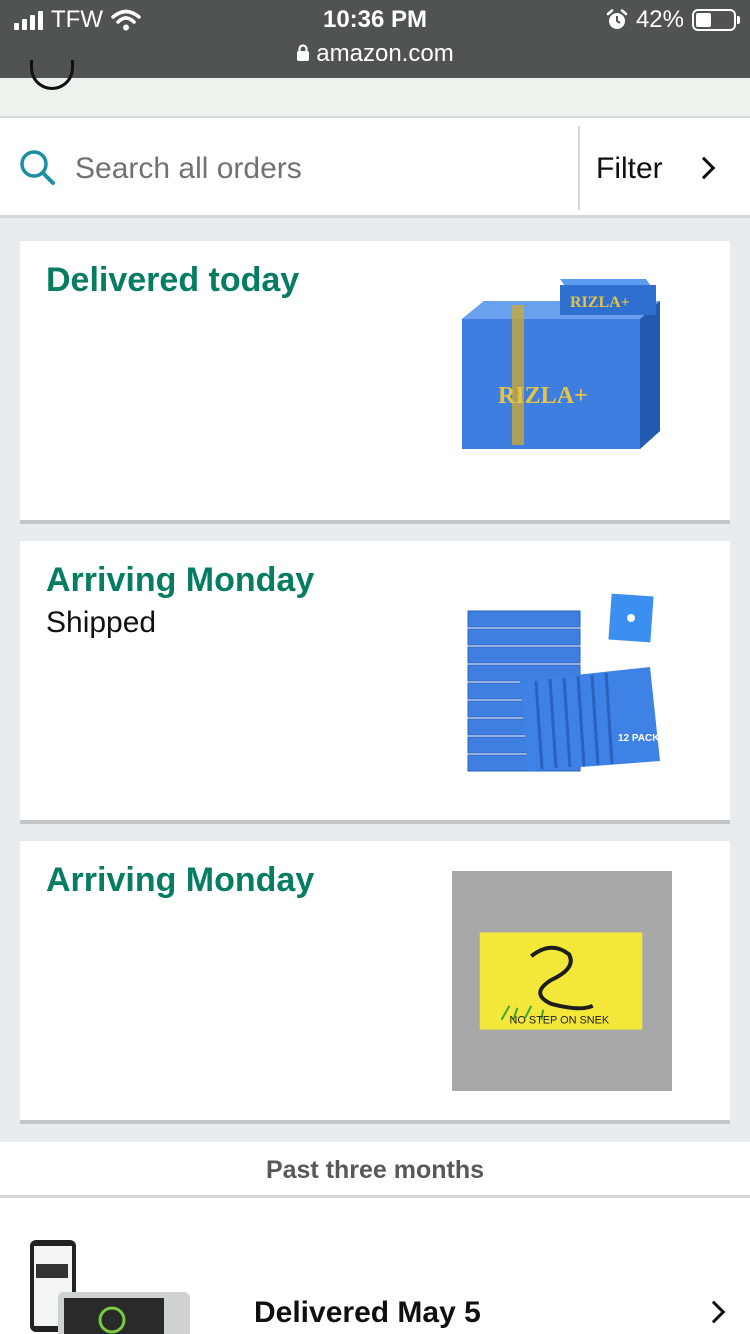 Image resolution: width=750 pixels, height=1334 pixels. What do you see at coordinates (385, 53) in the screenshot?
I see `url-text: amazon.com` at bounding box center [385, 53].